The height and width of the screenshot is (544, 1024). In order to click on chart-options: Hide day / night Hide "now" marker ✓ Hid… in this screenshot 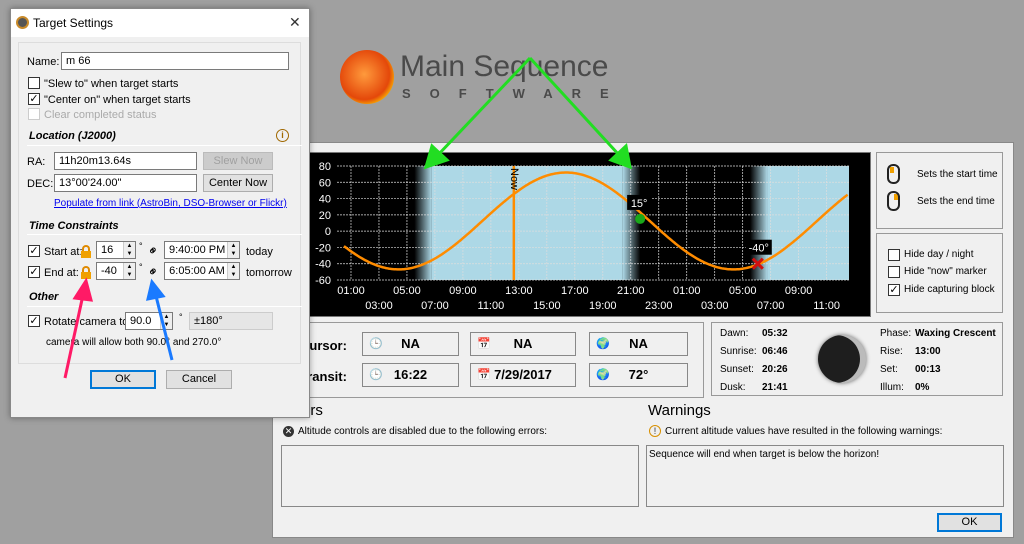, I will do `click(939, 273)`.